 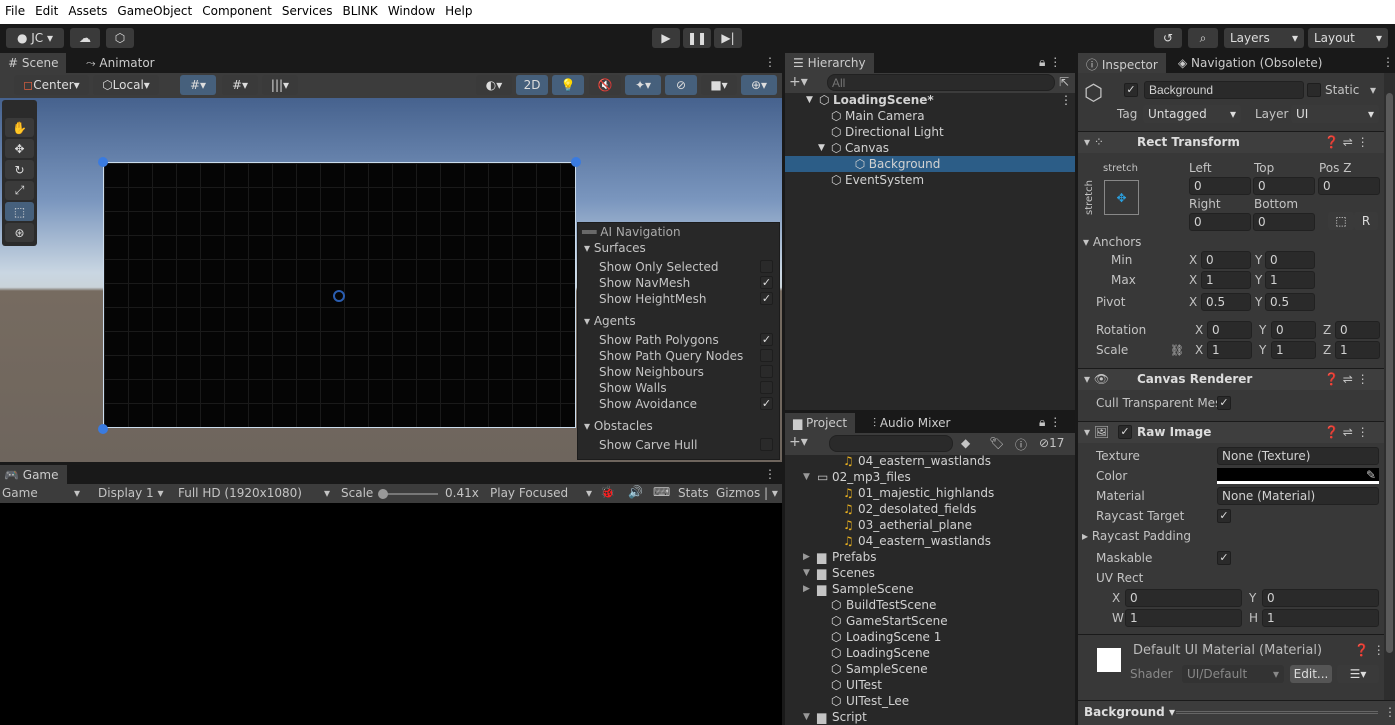 What do you see at coordinates (681, 85) in the screenshot?
I see `visibility-toggle: ⊘` at bounding box center [681, 85].